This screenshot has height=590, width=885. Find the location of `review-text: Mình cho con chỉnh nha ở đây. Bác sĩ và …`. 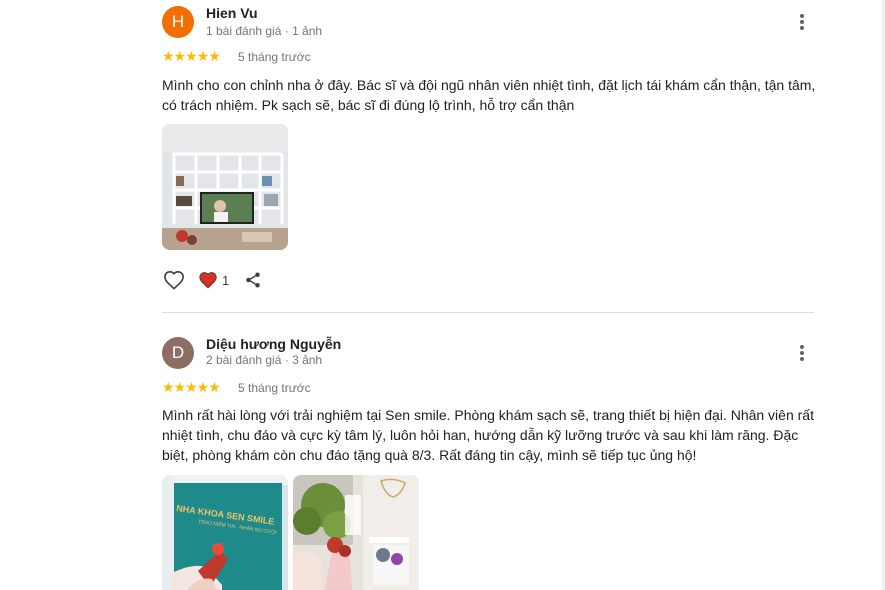

review-text: Mình cho con chỉnh nha ở đây. Bác sĩ và … is located at coordinates (489, 95).